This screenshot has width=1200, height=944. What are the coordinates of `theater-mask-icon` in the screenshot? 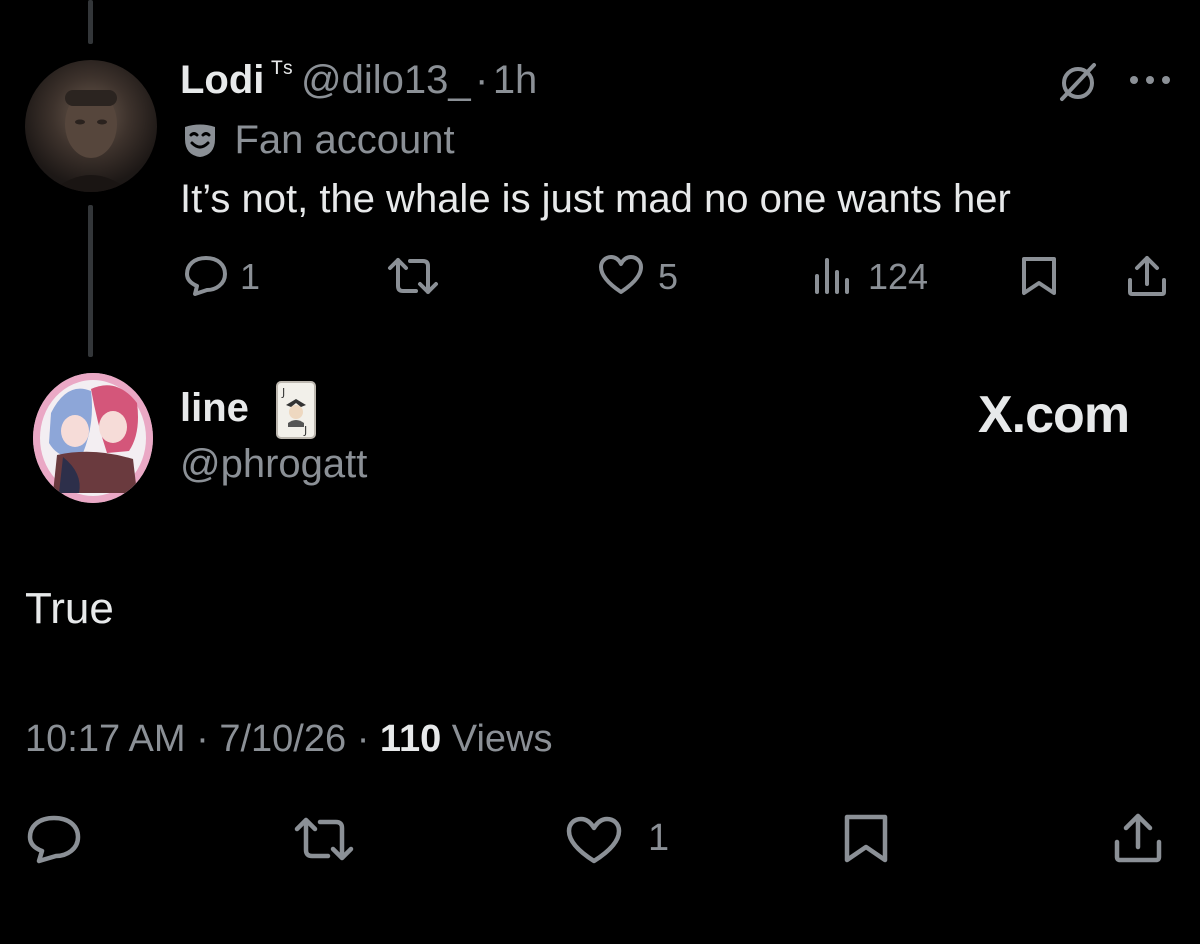 It's located at (200, 139).